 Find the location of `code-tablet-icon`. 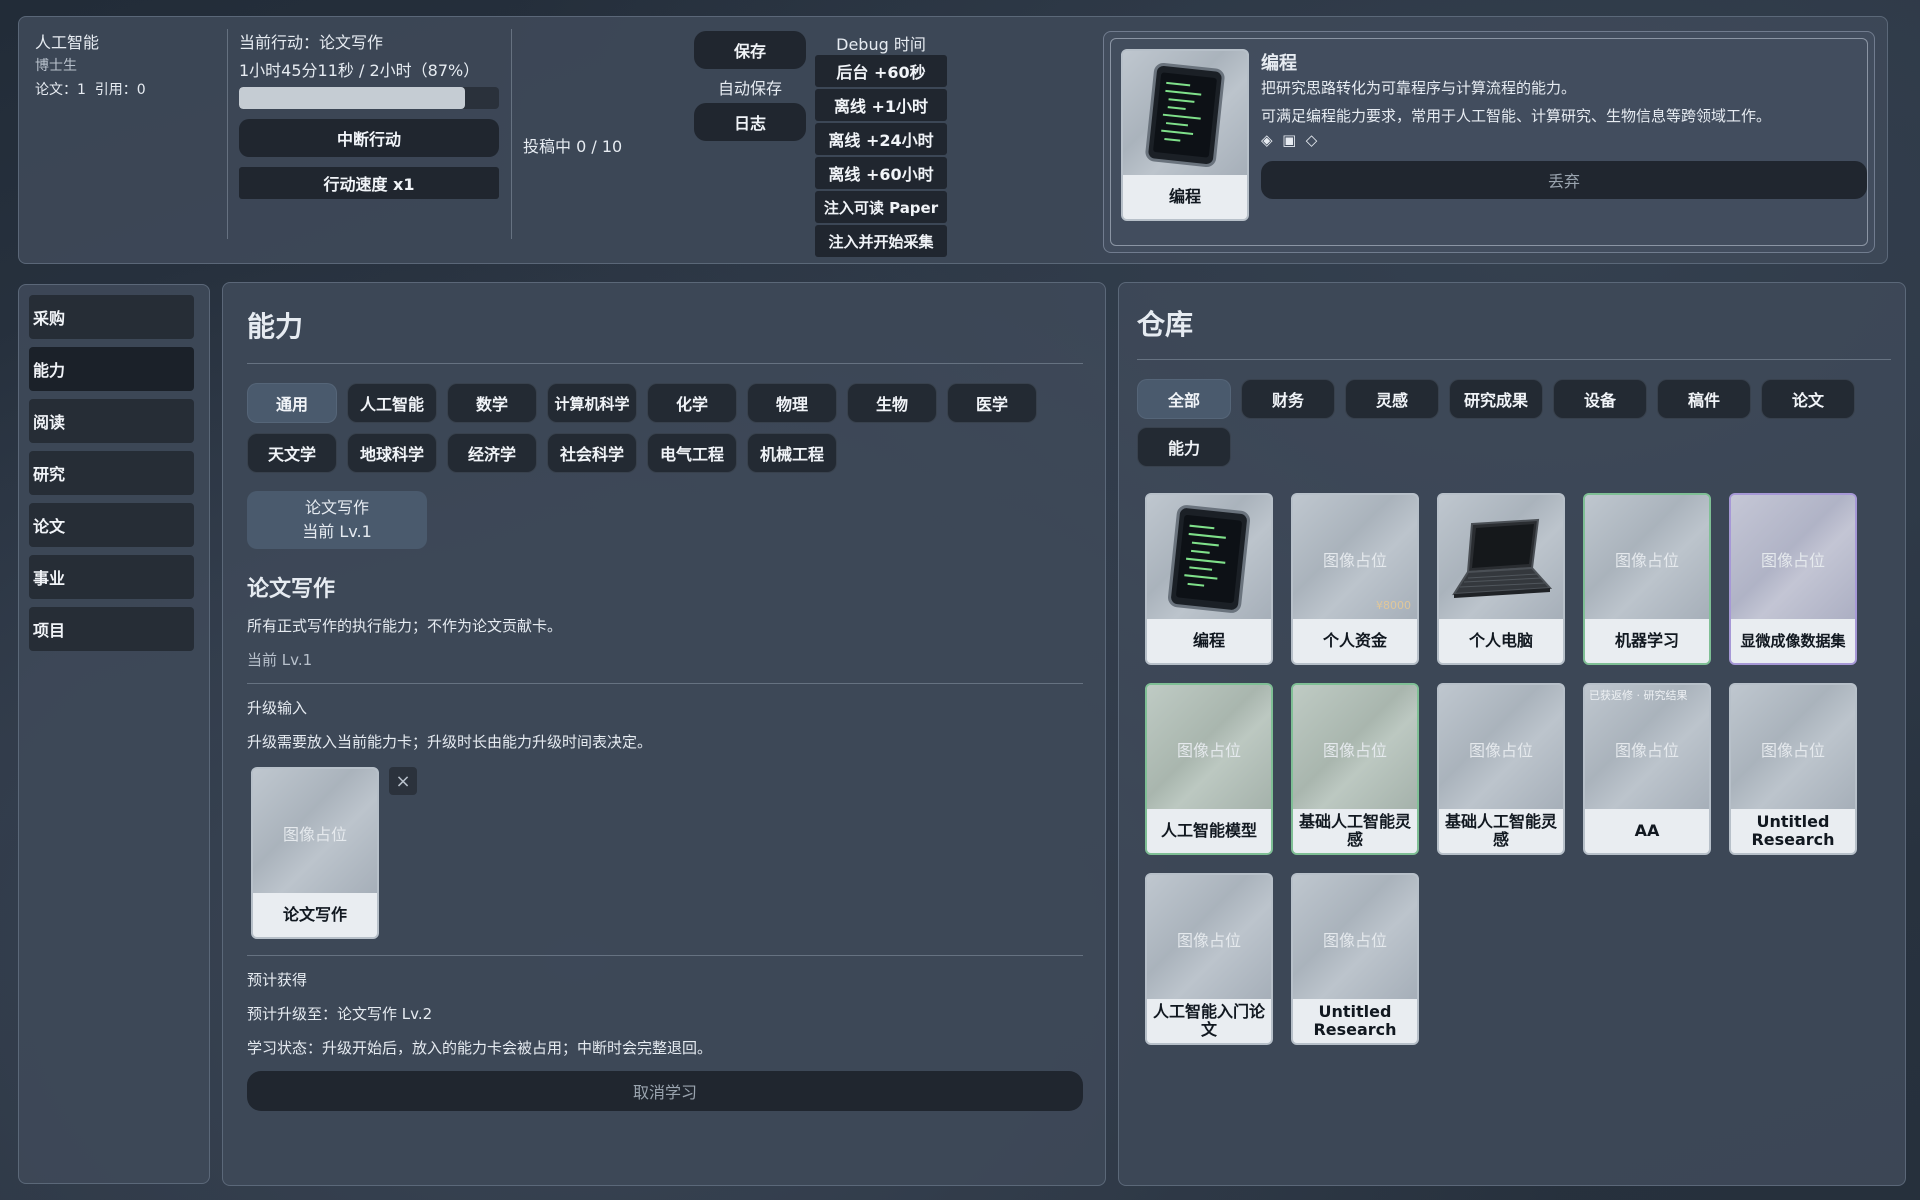

code-tablet-icon is located at coordinates (1209, 559).